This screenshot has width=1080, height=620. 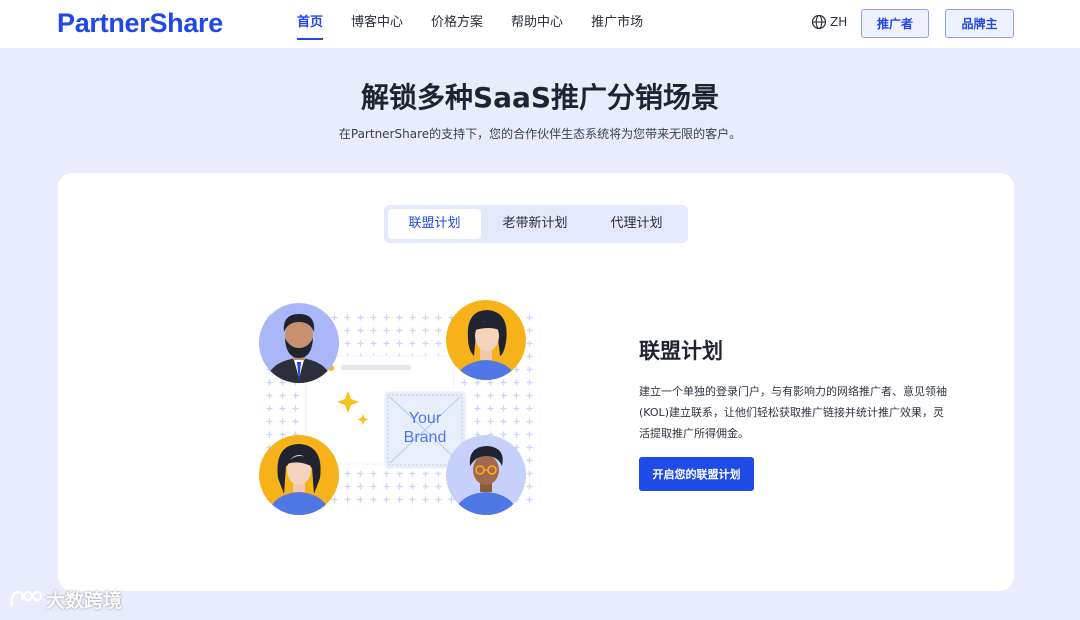 What do you see at coordinates (540, 134) in the screenshot?
I see `hero-subtitle: 在PartnerShare的支持下，您的合作伙伴生态系统将为您带来无限的客户。` at bounding box center [540, 134].